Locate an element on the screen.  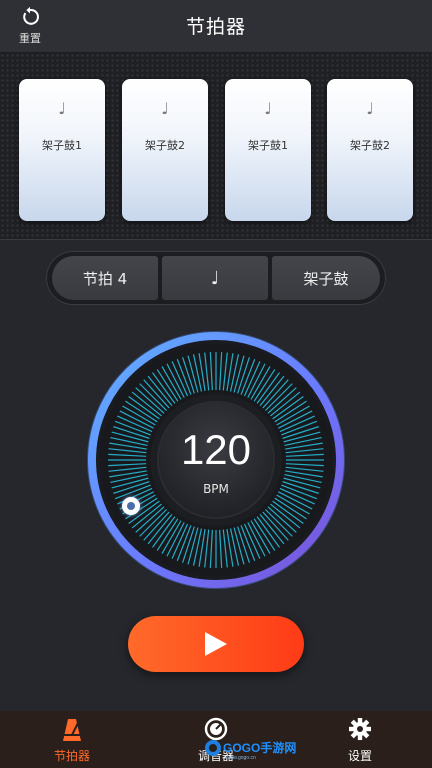
beat-selector: 节拍 4 is located at coordinates (105, 278).